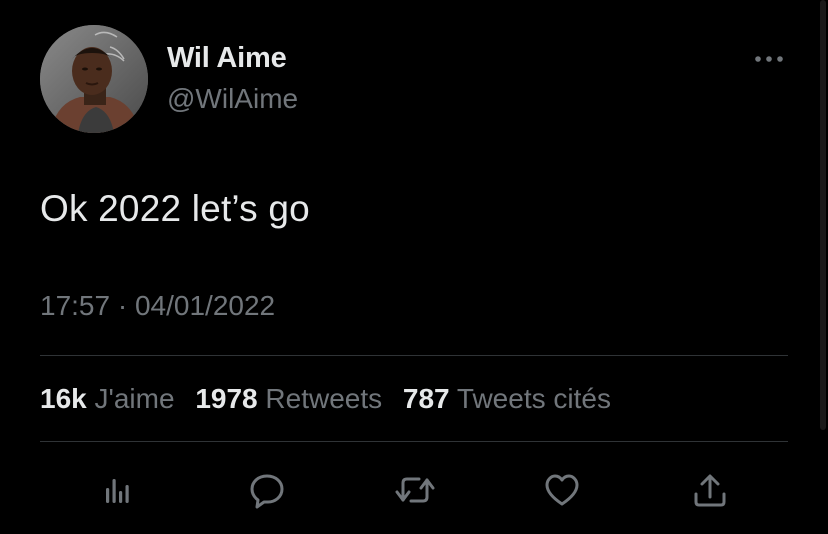  I want to click on avatar, so click(94, 79).